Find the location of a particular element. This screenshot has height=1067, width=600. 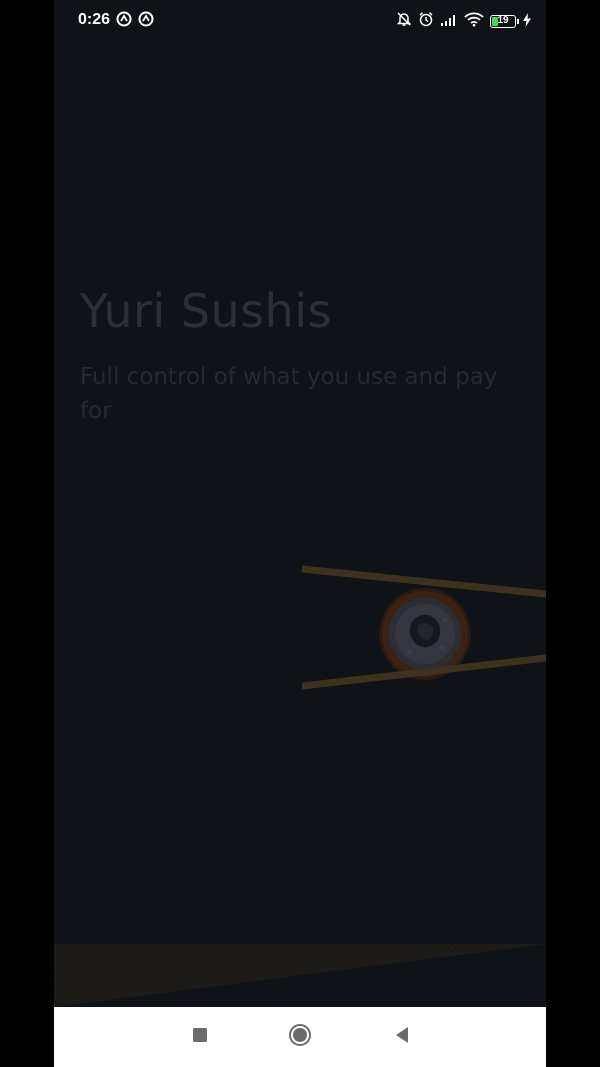

back-button is located at coordinates (402, 1037).